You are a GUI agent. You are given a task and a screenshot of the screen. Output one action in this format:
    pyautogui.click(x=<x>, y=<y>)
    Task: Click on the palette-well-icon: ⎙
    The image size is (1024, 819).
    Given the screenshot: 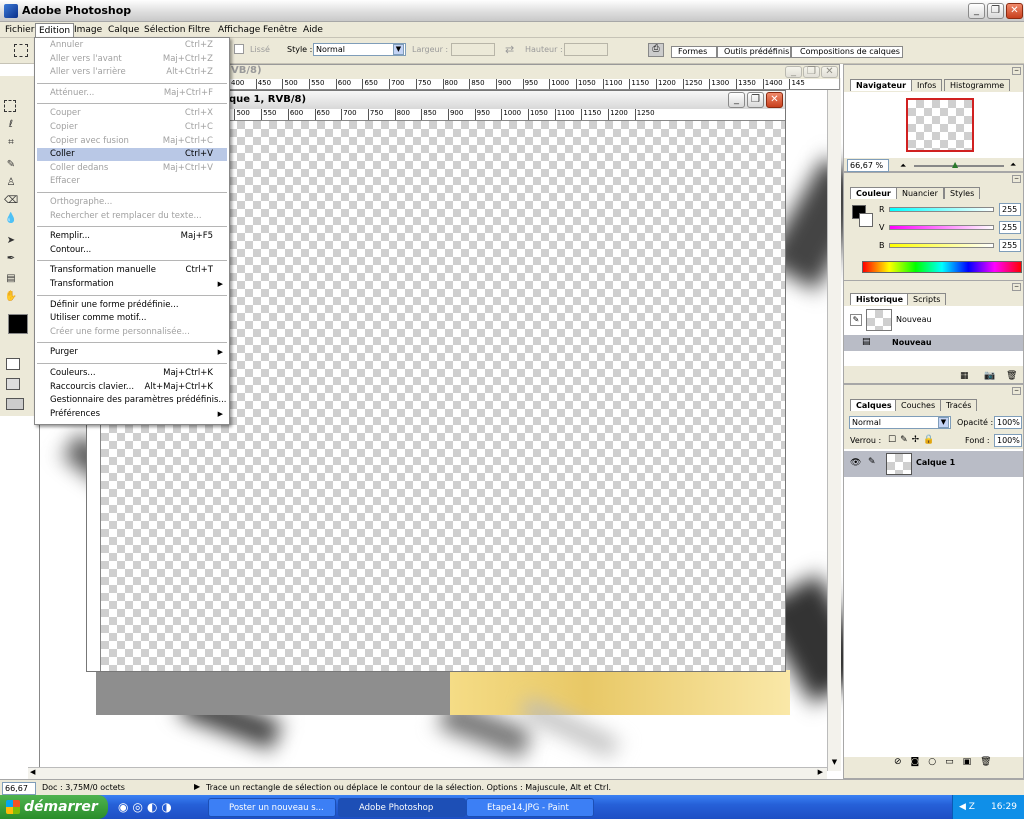 What is the action you would take?
    pyautogui.click(x=656, y=50)
    